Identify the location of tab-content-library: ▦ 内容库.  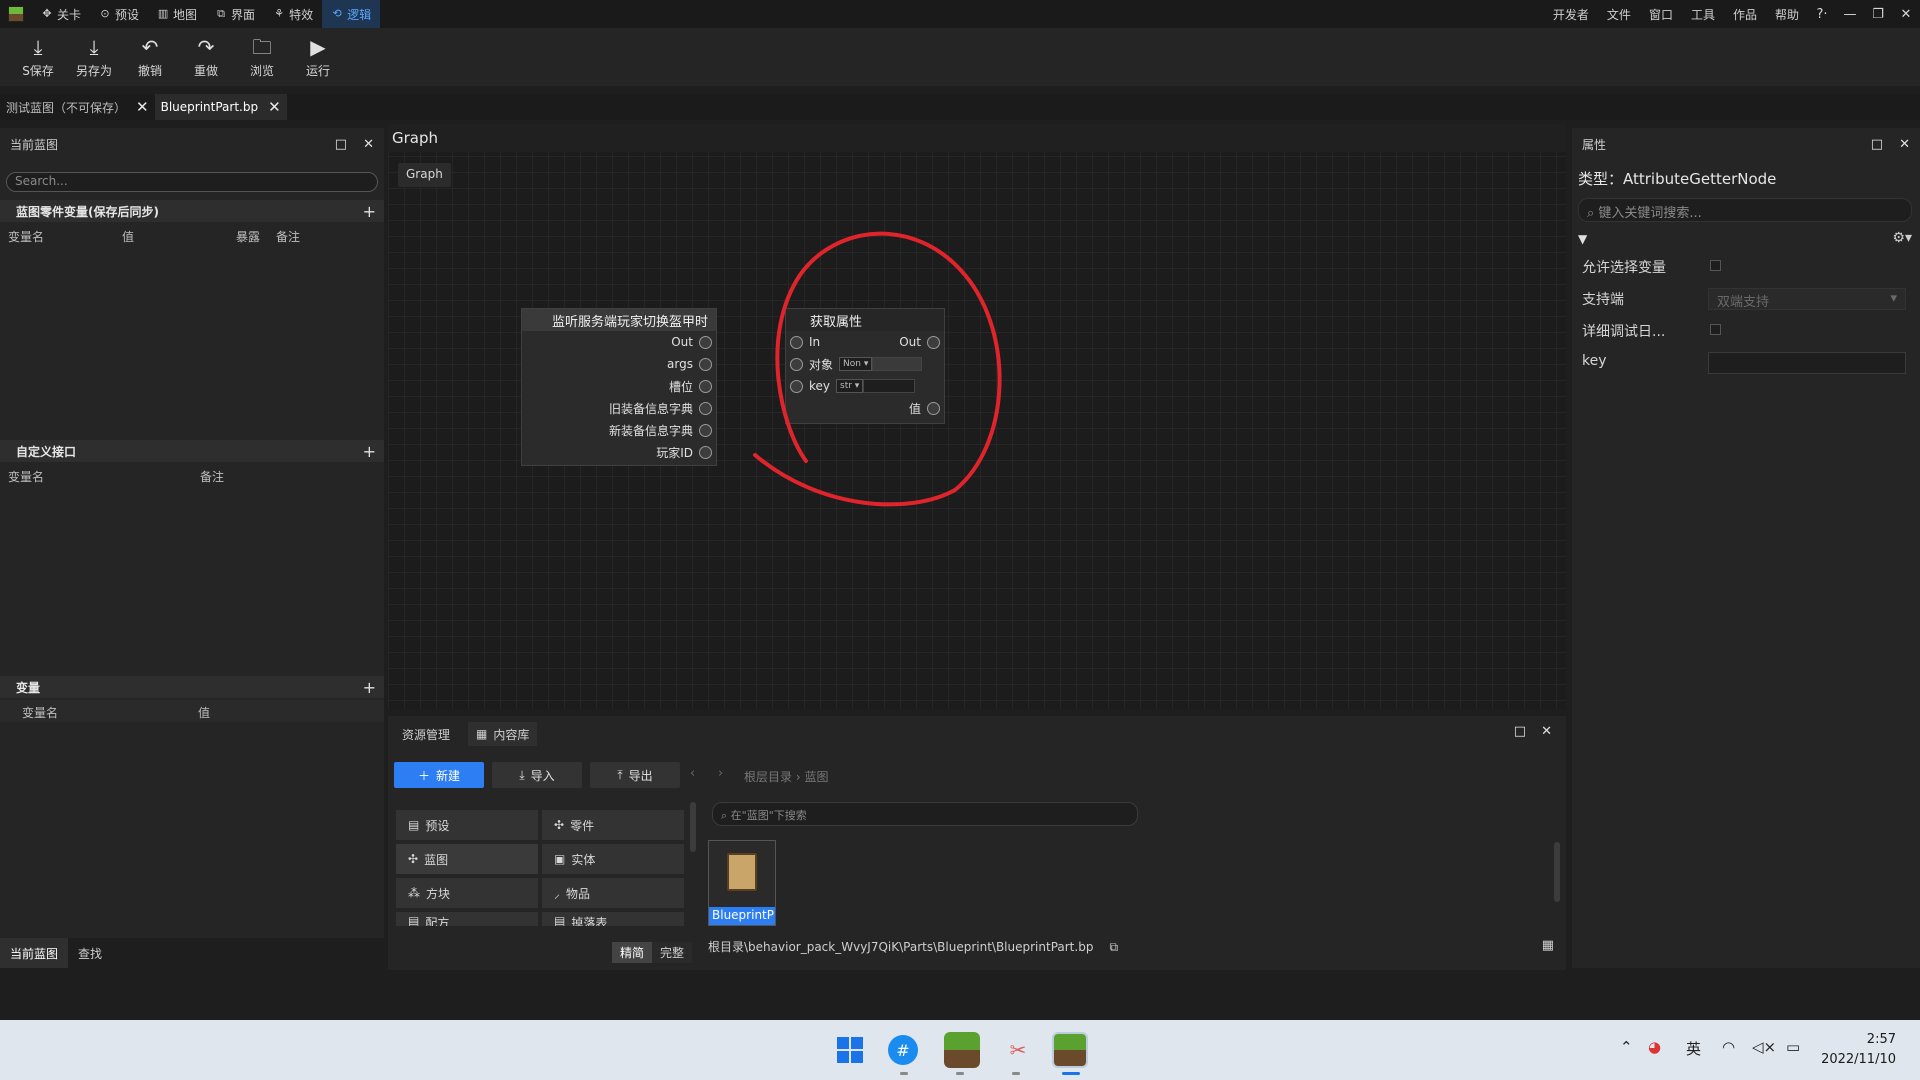
(503, 734).